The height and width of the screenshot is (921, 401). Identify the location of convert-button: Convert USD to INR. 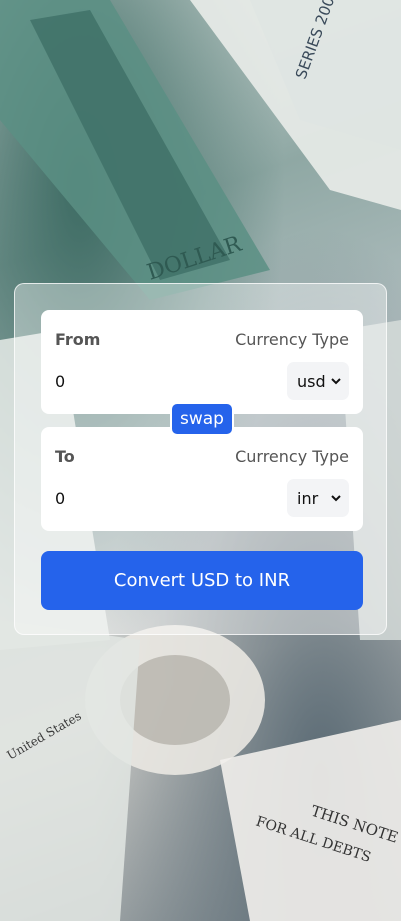
(202, 580).